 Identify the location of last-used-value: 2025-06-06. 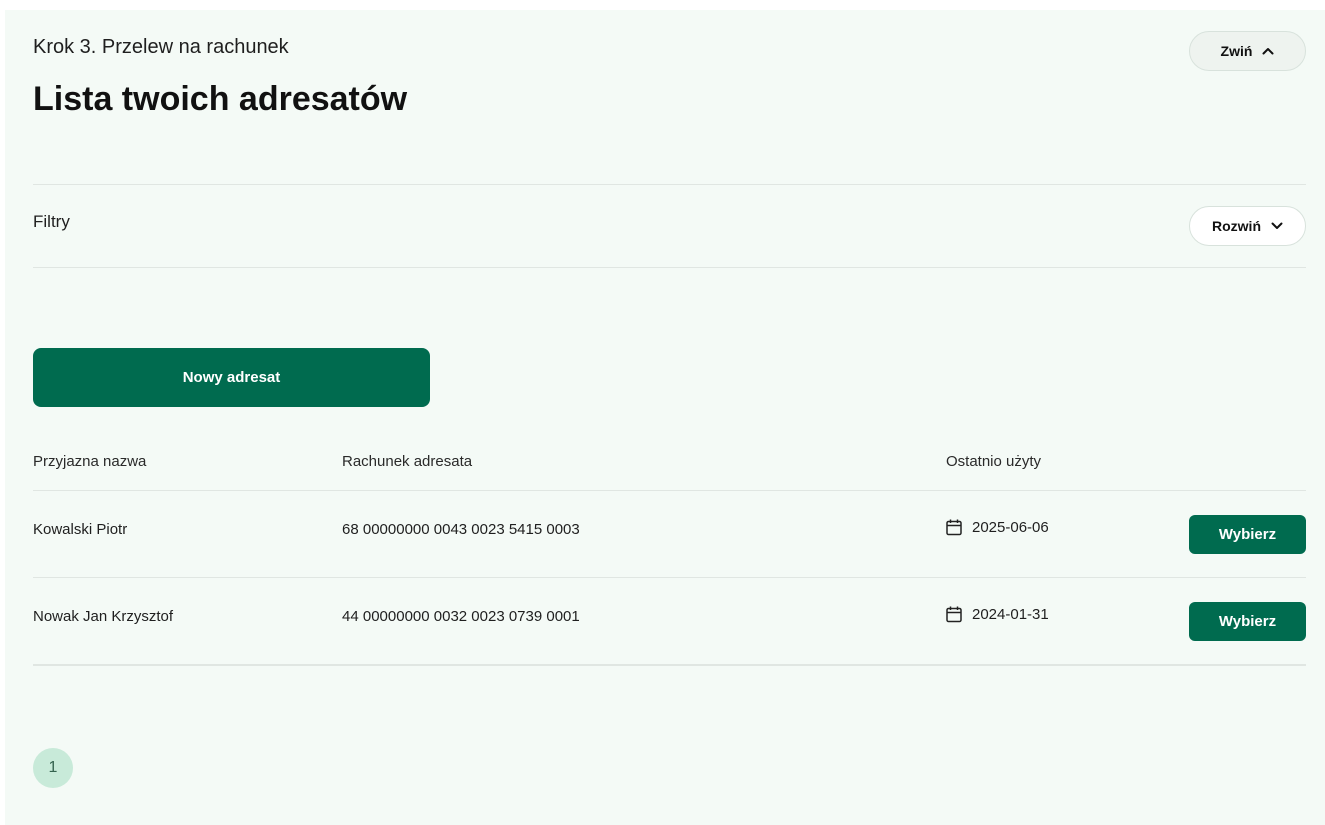
(1010, 527).